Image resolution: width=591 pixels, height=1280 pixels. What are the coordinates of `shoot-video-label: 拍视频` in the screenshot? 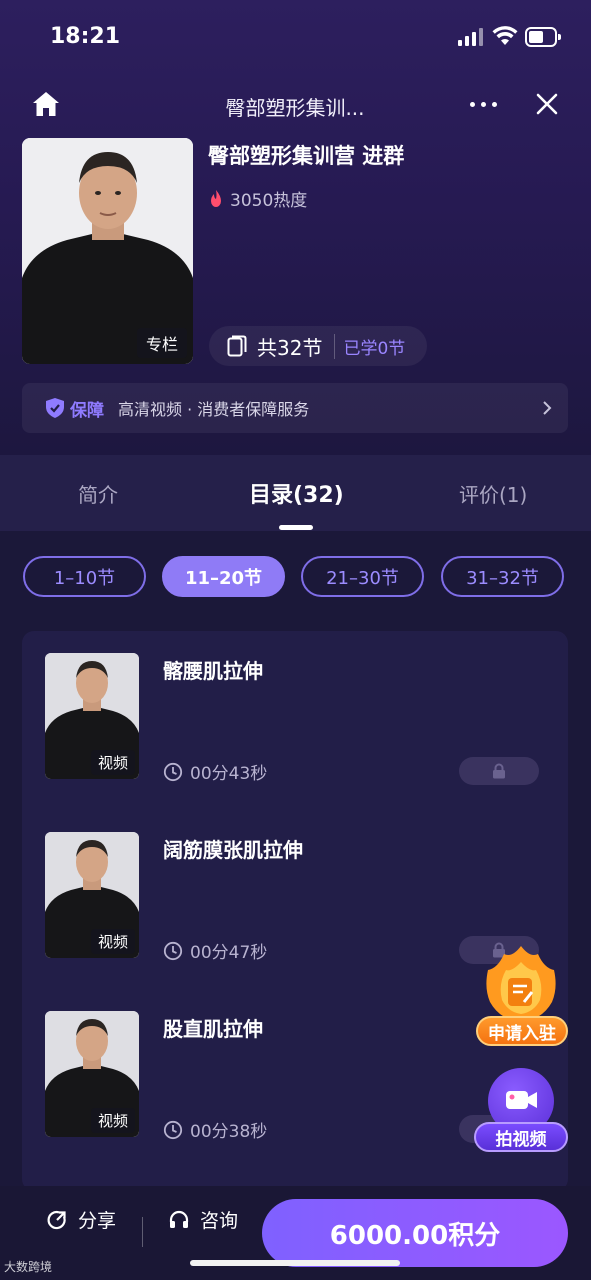 It's located at (521, 1137).